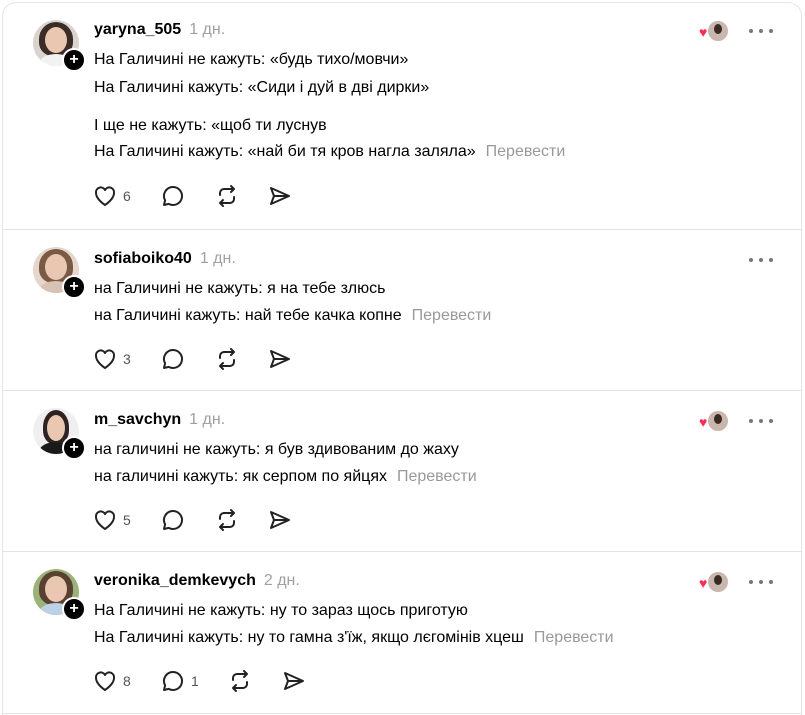 The image size is (805, 715). What do you see at coordinates (143, 258) in the screenshot?
I see `username: sofiaboiko40` at bounding box center [143, 258].